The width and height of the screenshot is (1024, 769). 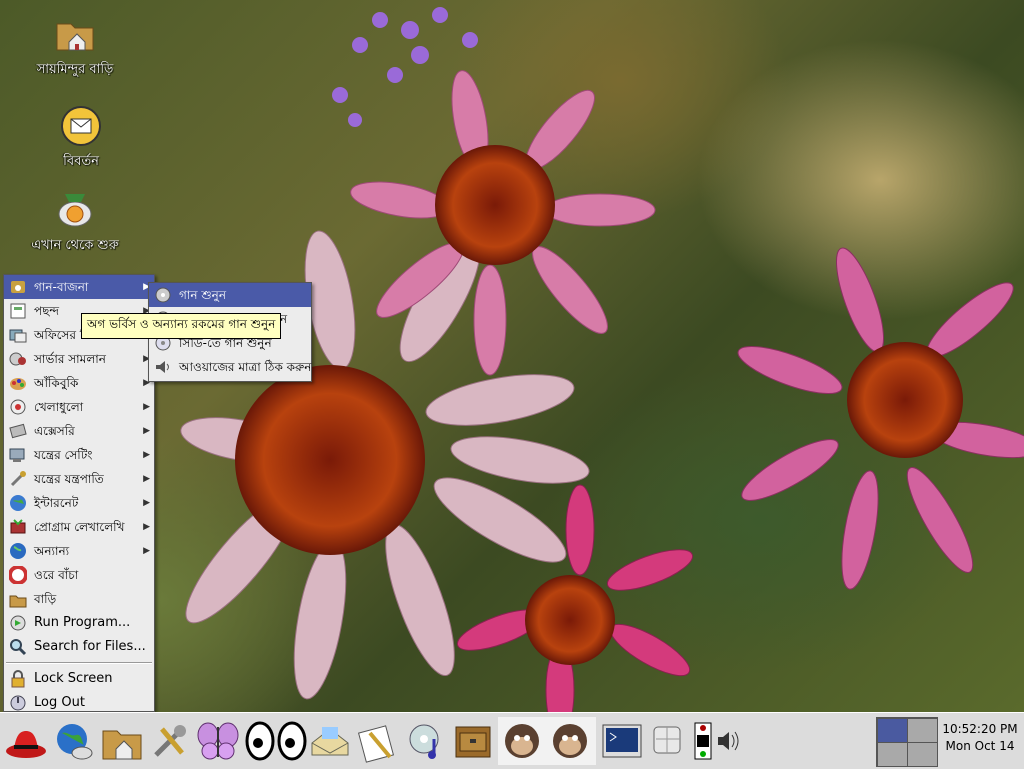 What do you see at coordinates (59, 702) in the screenshot?
I see `menu-item-label: Log Out` at bounding box center [59, 702].